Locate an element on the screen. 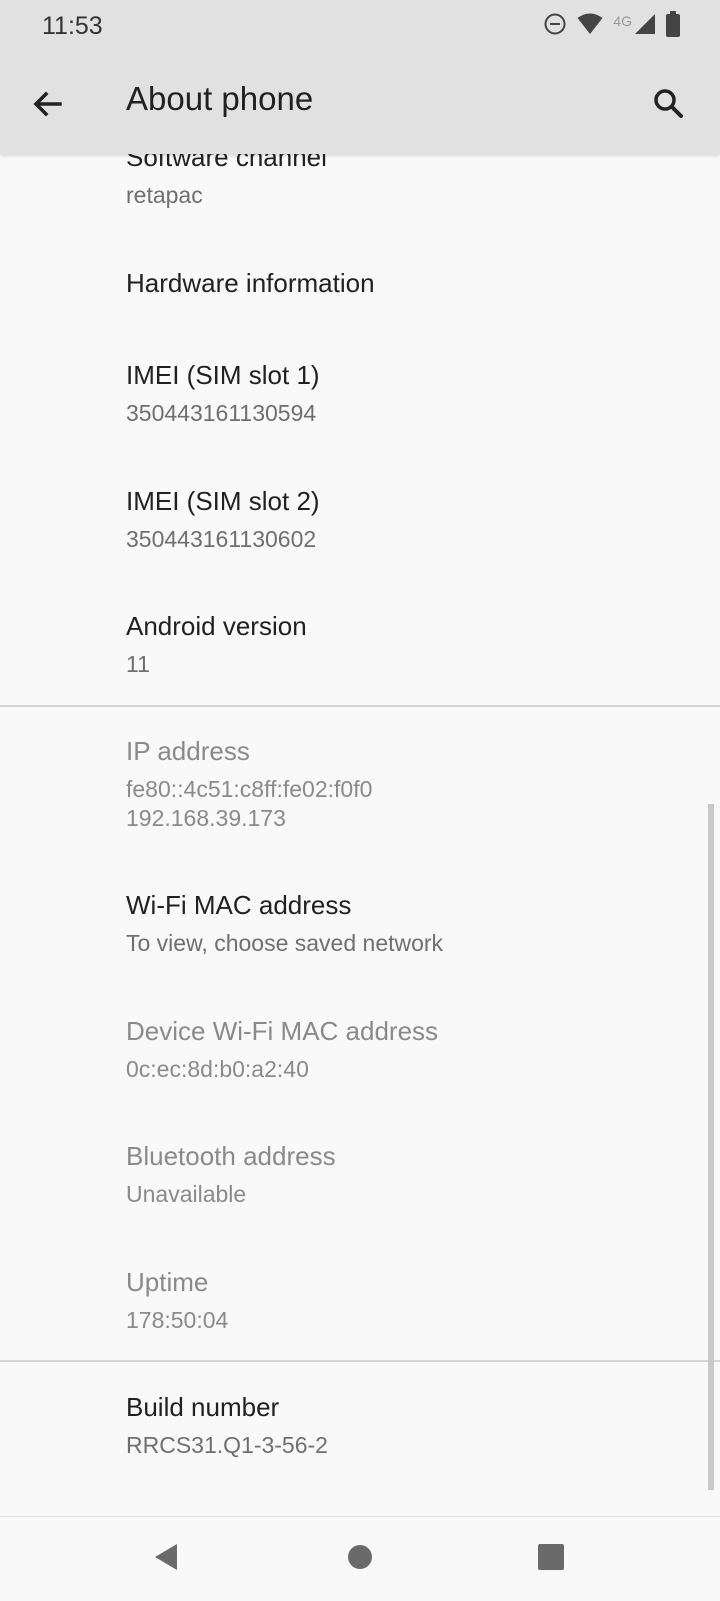  item-title: Wi-Fi MAC address is located at coordinates (239, 905).